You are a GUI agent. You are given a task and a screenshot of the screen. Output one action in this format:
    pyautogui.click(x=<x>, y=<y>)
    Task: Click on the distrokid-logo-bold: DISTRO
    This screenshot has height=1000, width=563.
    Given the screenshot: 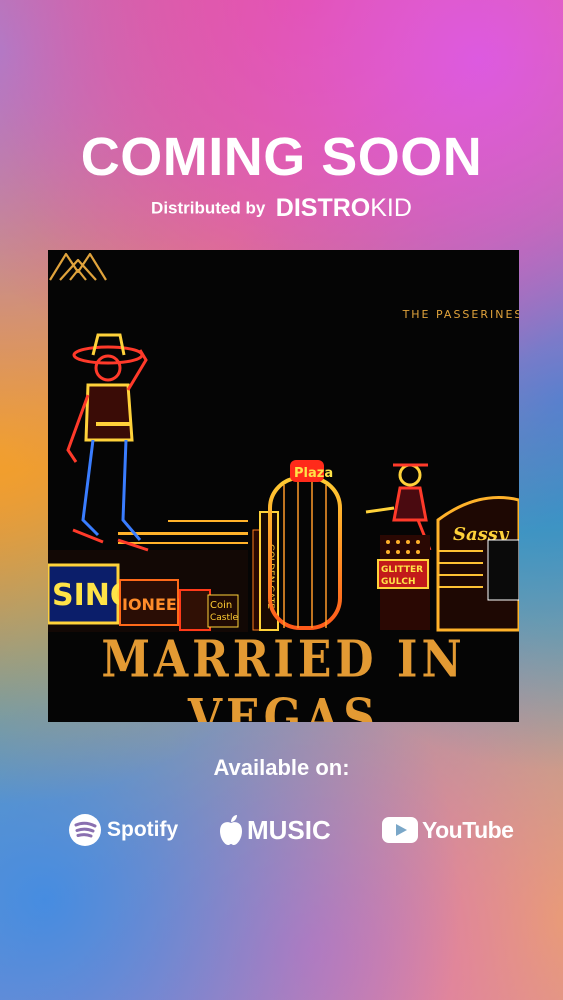 What is the action you would take?
    pyautogui.click(x=323, y=208)
    